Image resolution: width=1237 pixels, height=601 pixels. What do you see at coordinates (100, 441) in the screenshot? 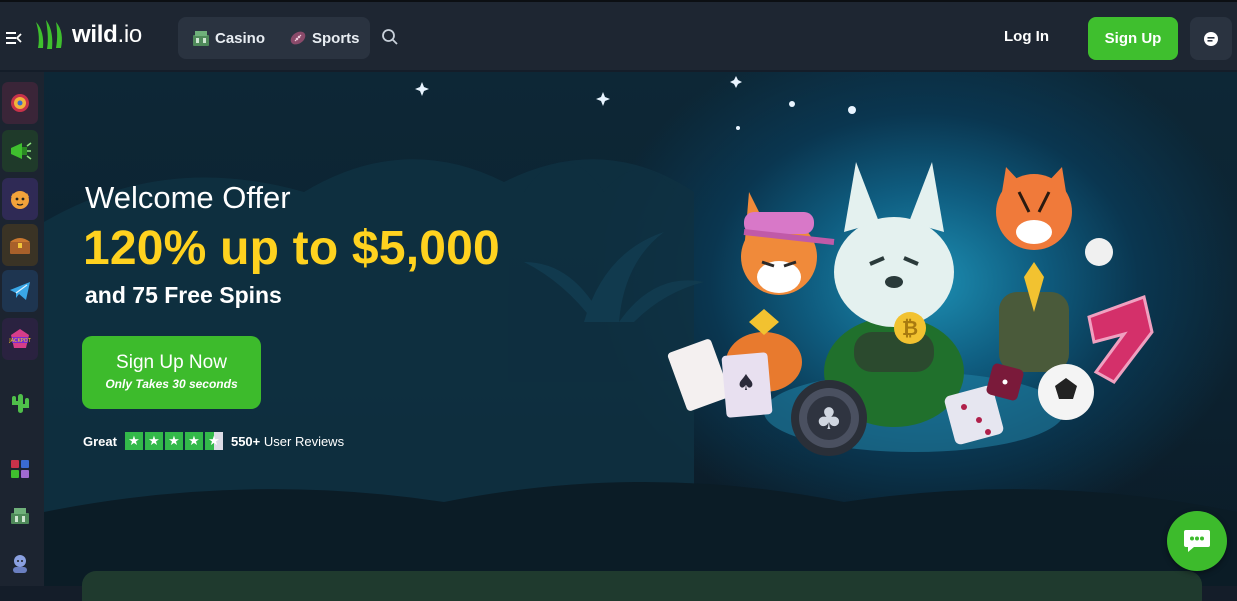
I see `rating-word: Great` at bounding box center [100, 441].